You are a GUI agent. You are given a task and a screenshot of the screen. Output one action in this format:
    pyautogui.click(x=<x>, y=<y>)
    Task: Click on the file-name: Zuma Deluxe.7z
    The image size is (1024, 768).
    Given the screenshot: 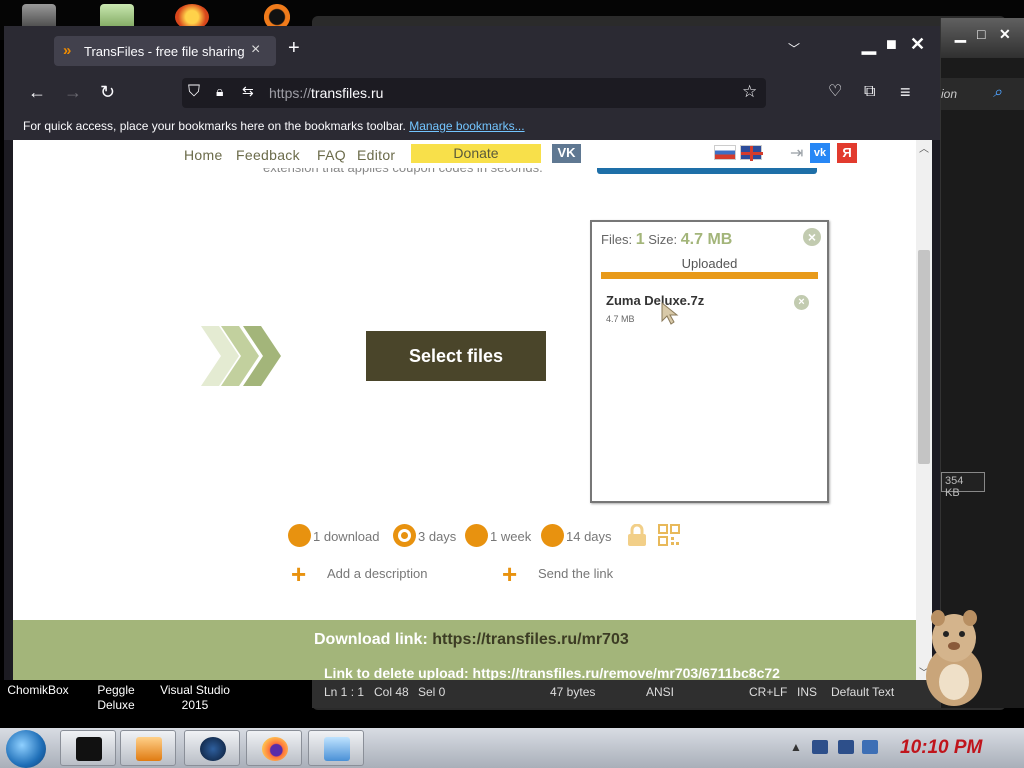 What is the action you would take?
    pyautogui.click(x=655, y=300)
    